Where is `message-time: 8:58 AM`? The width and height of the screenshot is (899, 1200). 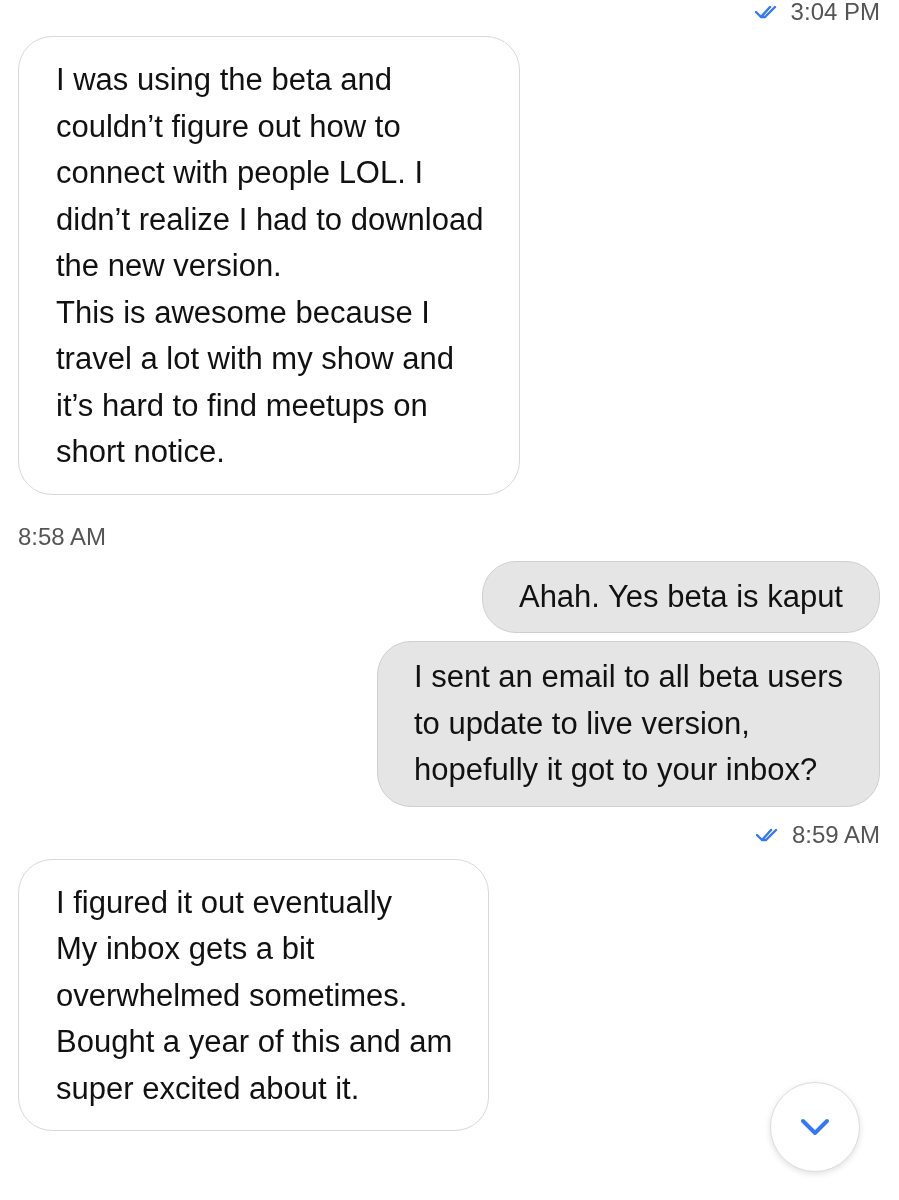
message-time: 8:58 AM is located at coordinates (62, 536).